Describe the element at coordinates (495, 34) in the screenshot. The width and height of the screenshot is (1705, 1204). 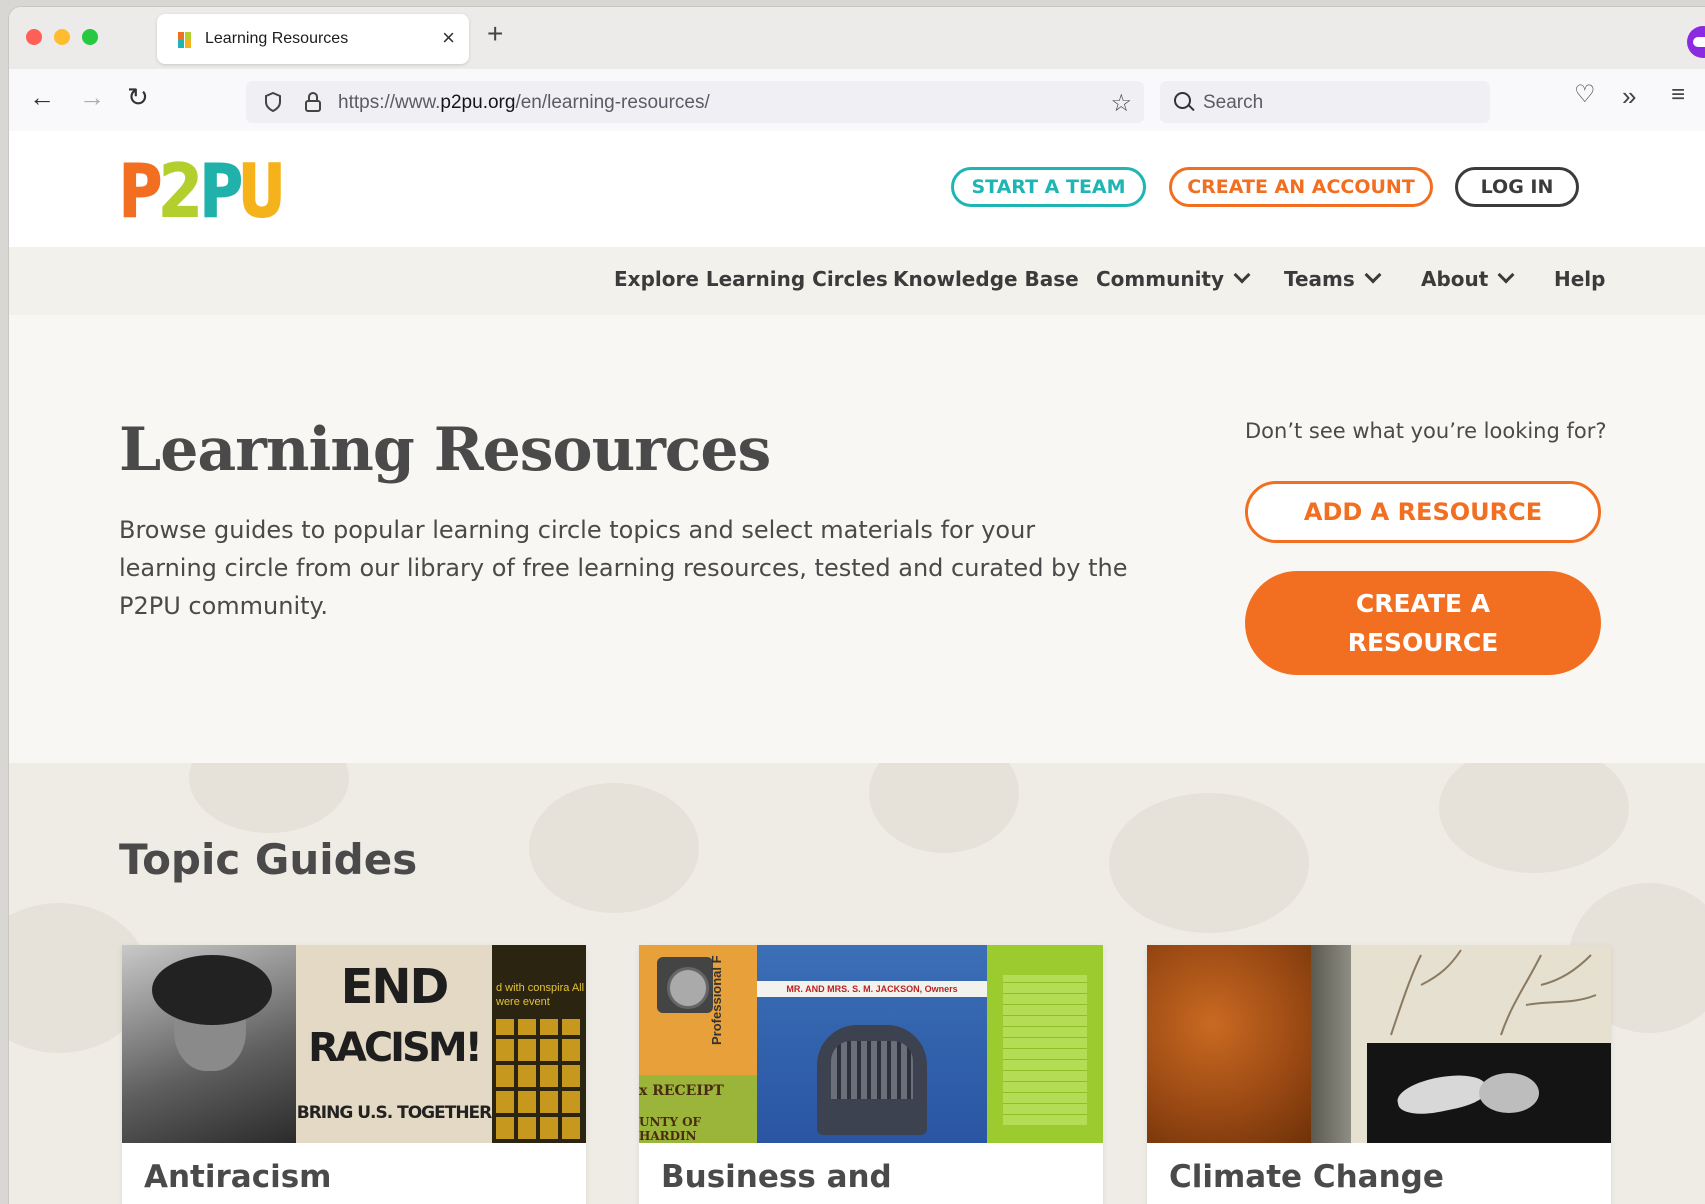
I see `new-tab-button: +` at that location.